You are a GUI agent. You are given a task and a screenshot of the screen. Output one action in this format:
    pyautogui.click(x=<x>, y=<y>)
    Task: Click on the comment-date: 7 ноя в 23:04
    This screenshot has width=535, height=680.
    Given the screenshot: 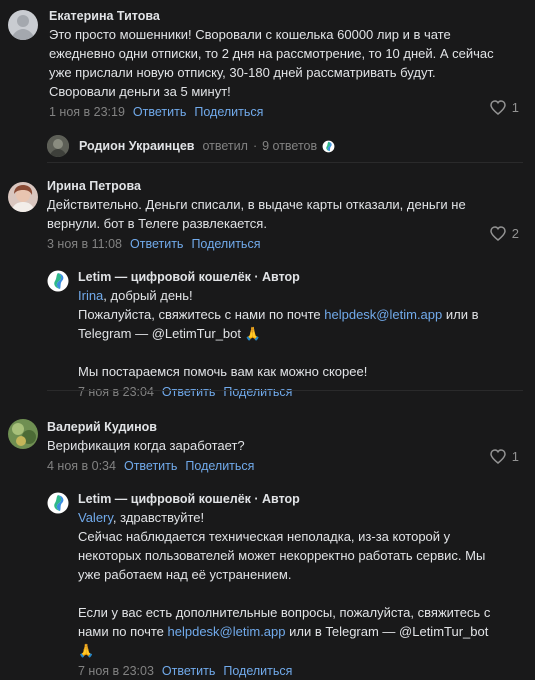 What is the action you would take?
    pyautogui.click(x=116, y=392)
    